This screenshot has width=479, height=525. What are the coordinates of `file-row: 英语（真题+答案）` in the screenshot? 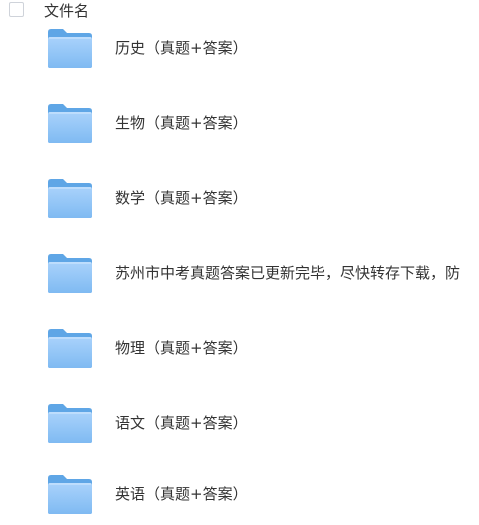 It's located at (239, 494).